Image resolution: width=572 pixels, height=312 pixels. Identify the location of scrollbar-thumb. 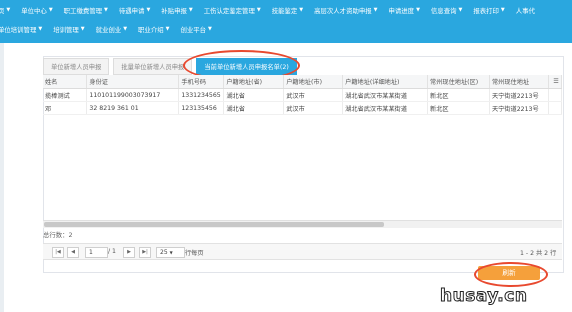
(214, 224).